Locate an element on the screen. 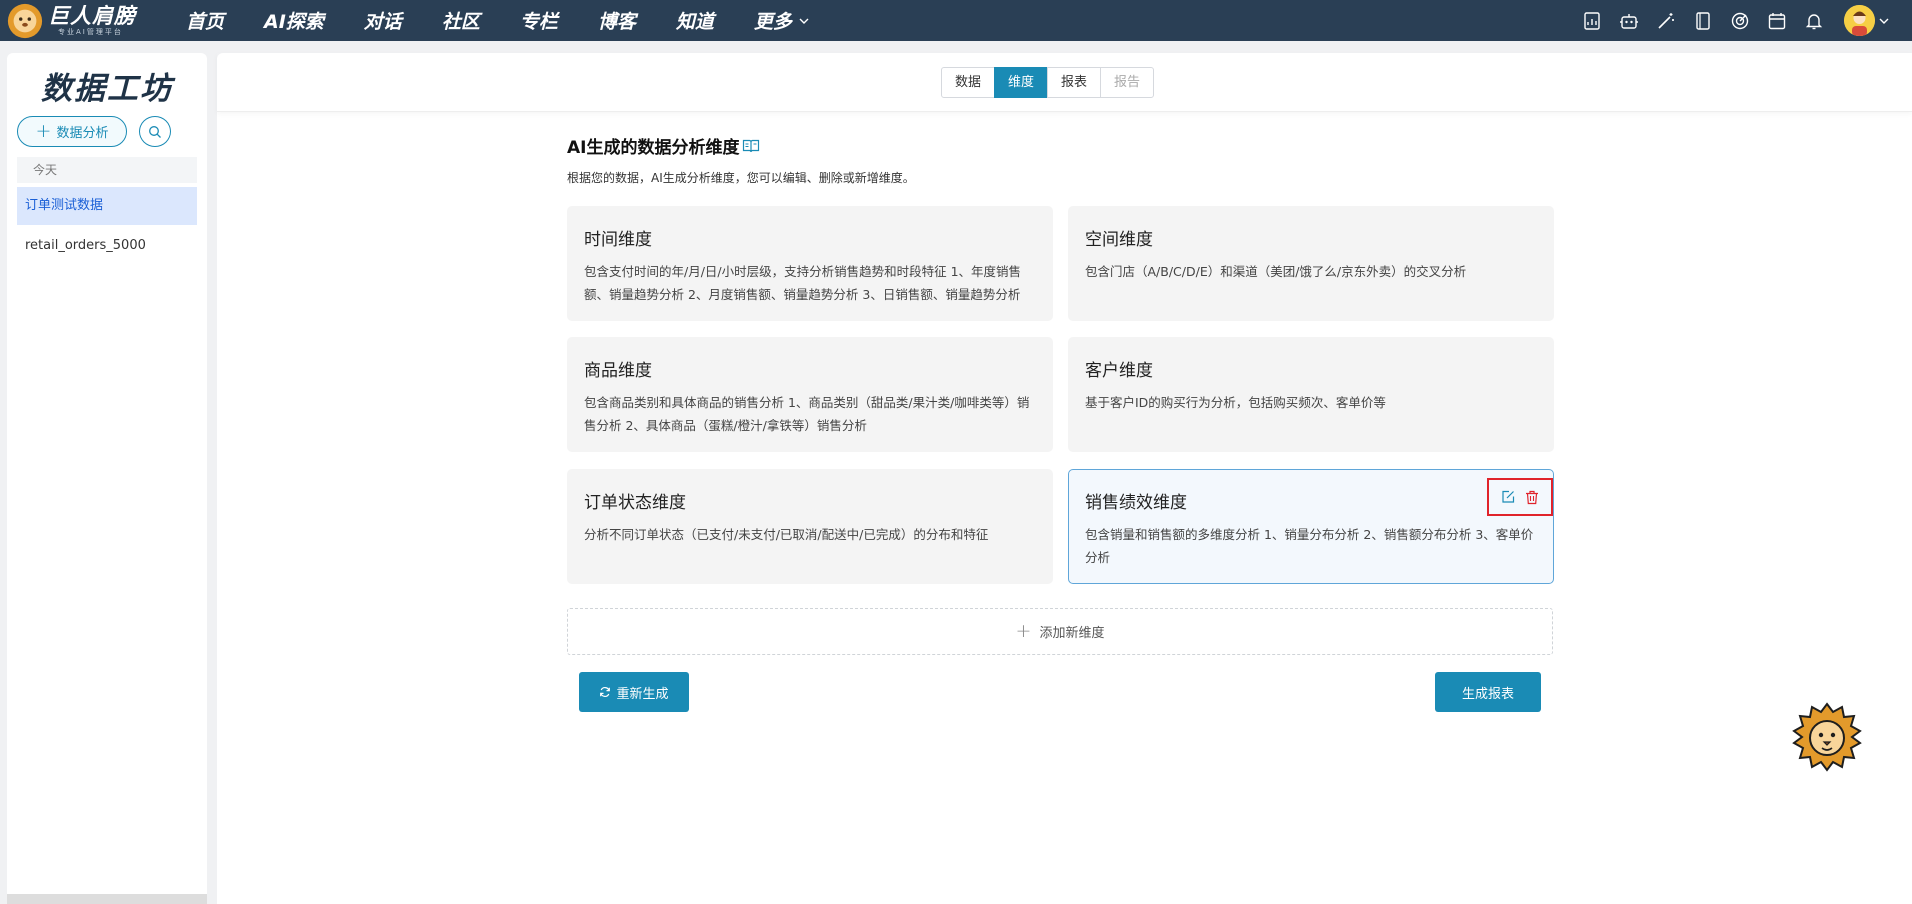  nav-item-blog: 博客 is located at coordinates (617, 20).